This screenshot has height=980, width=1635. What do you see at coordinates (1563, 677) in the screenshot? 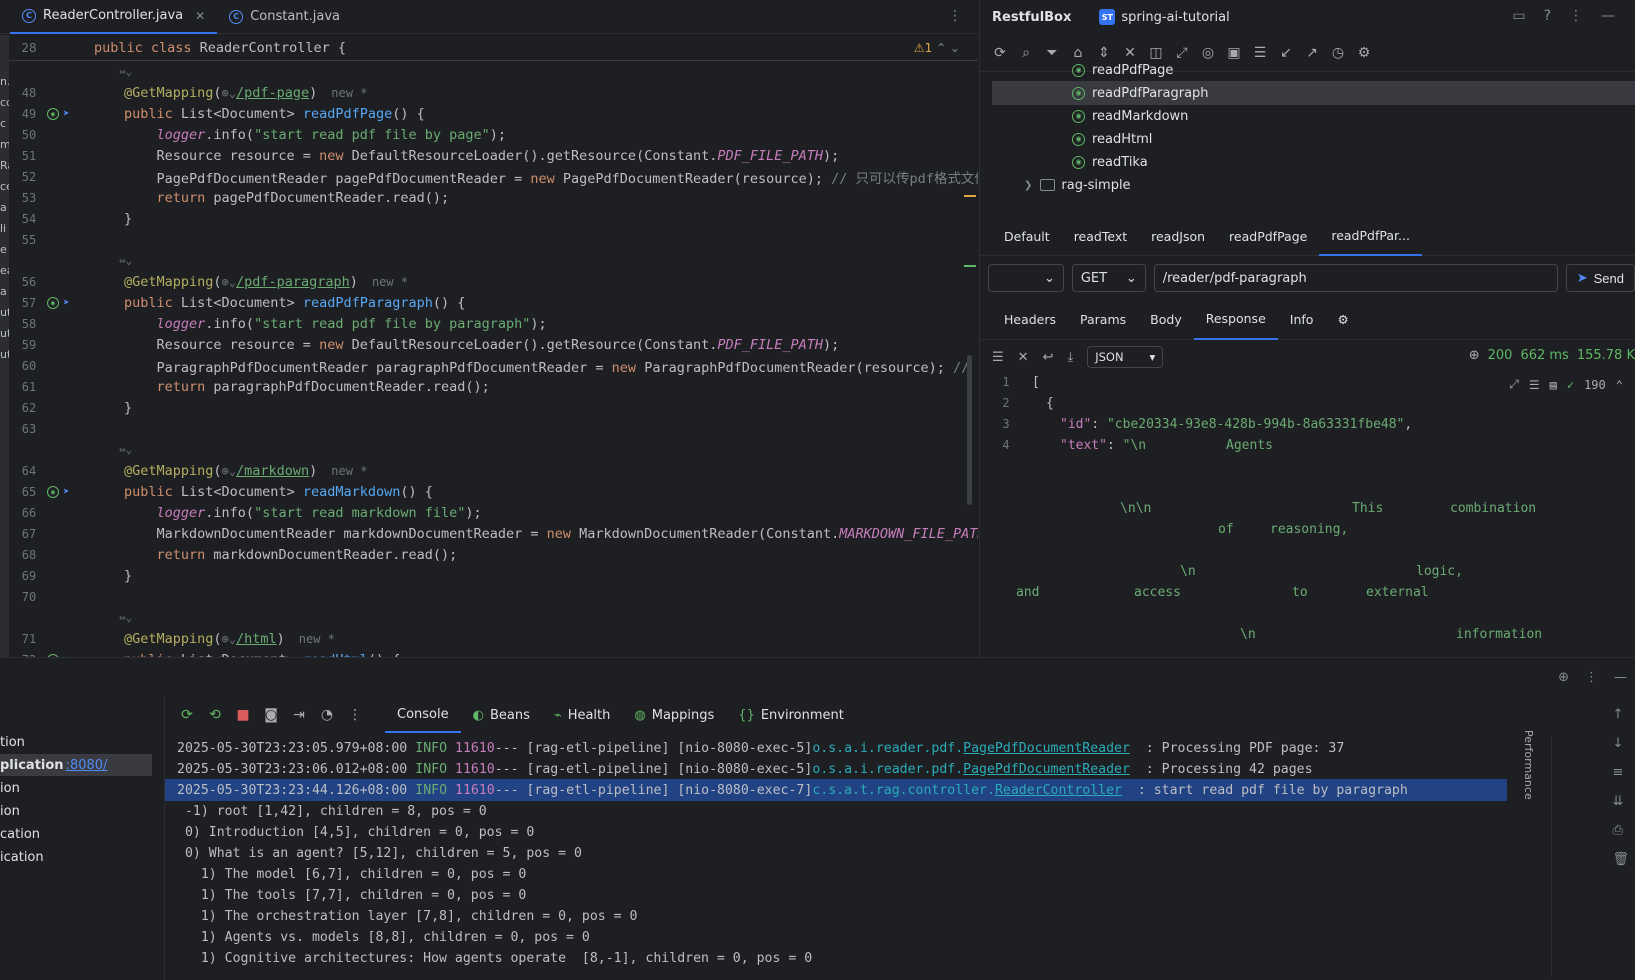
I see `target-icon: ⊕` at bounding box center [1563, 677].